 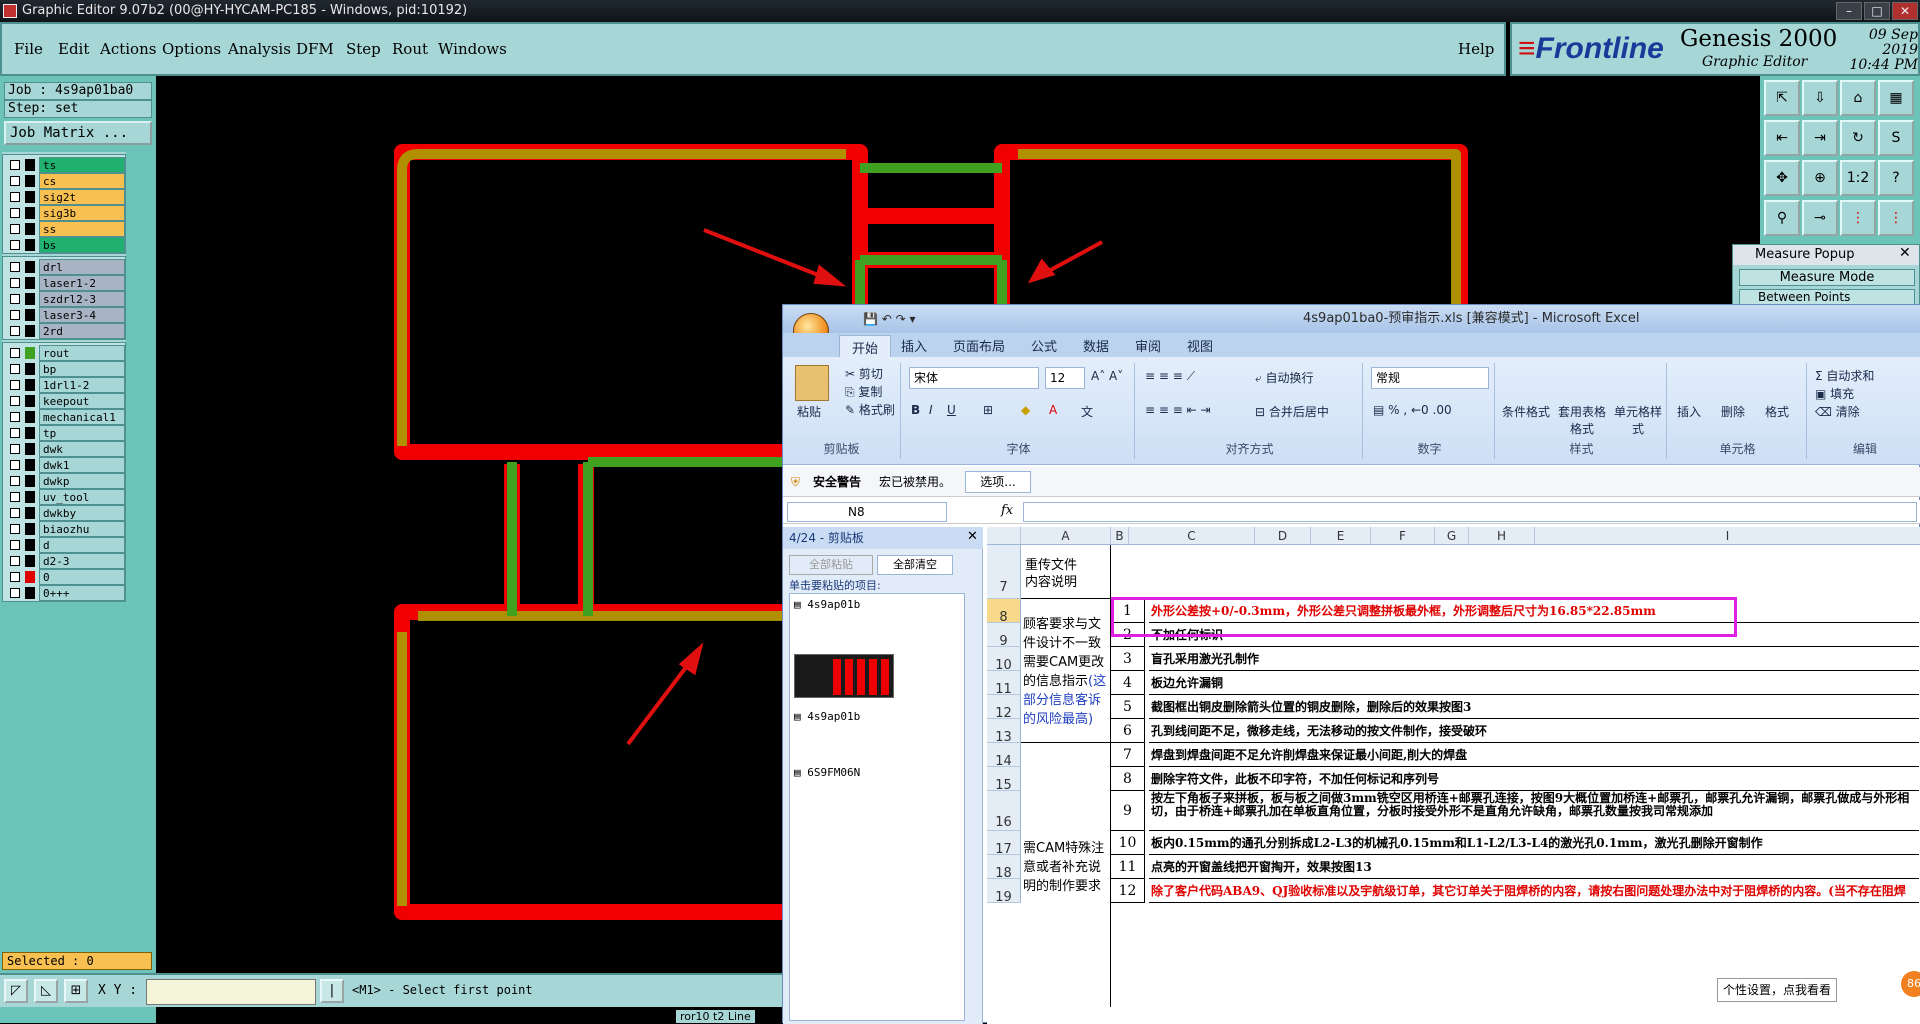 What do you see at coordinates (1004, 684) in the screenshot?
I see `row-header: 11` at bounding box center [1004, 684].